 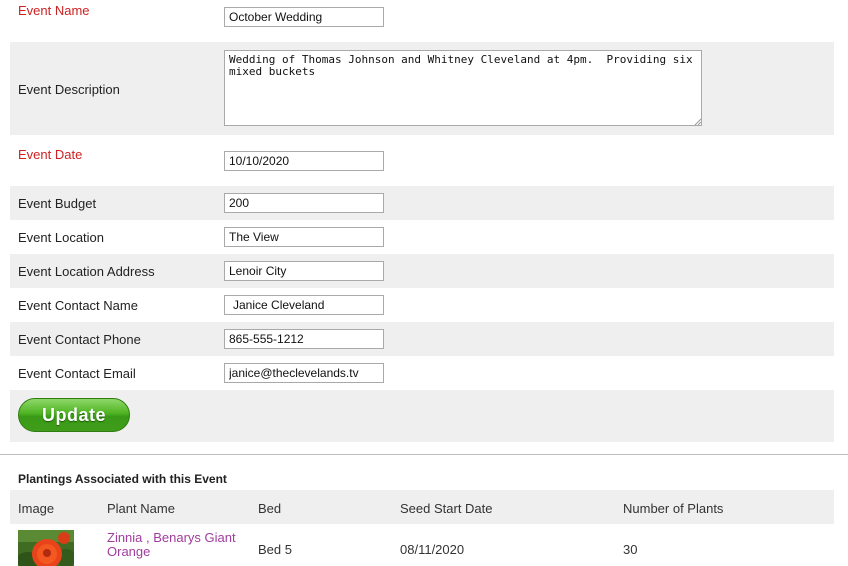 What do you see at coordinates (673, 508) in the screenshot?
I see `col-header-number-of-plants: Number of Plants` at bounding box center [673, 508].